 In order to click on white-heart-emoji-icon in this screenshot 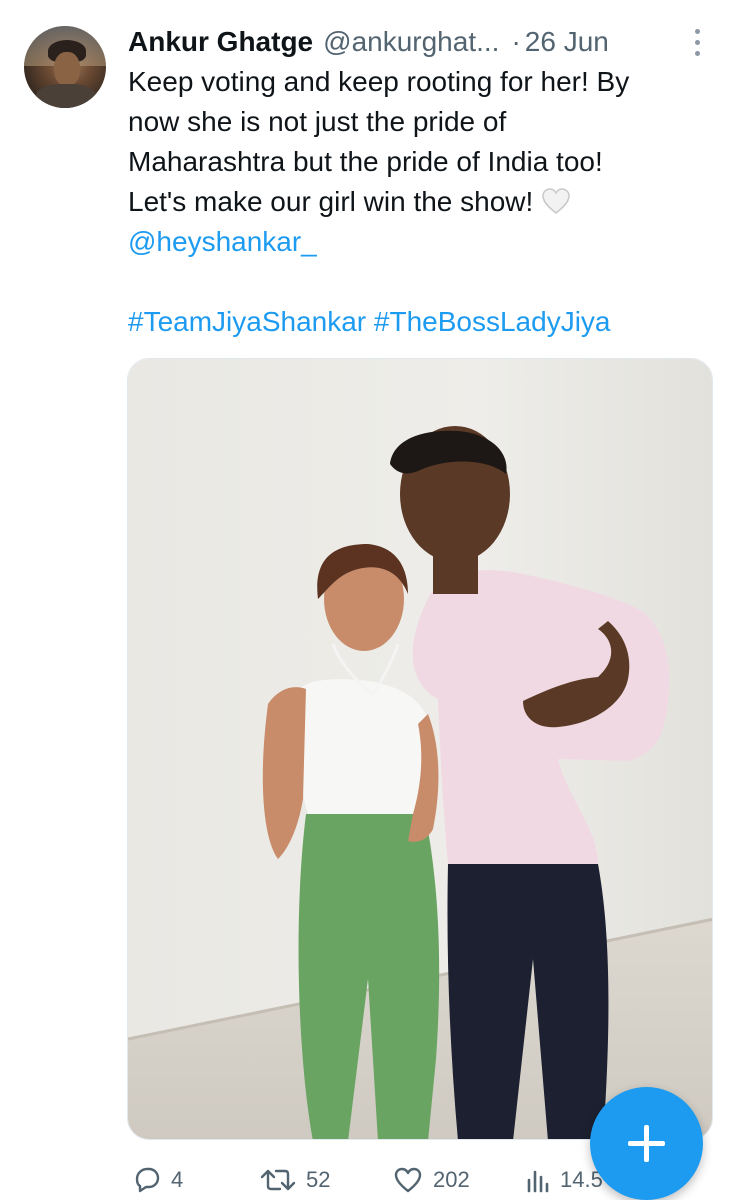, I will do `click(556, 201)`.